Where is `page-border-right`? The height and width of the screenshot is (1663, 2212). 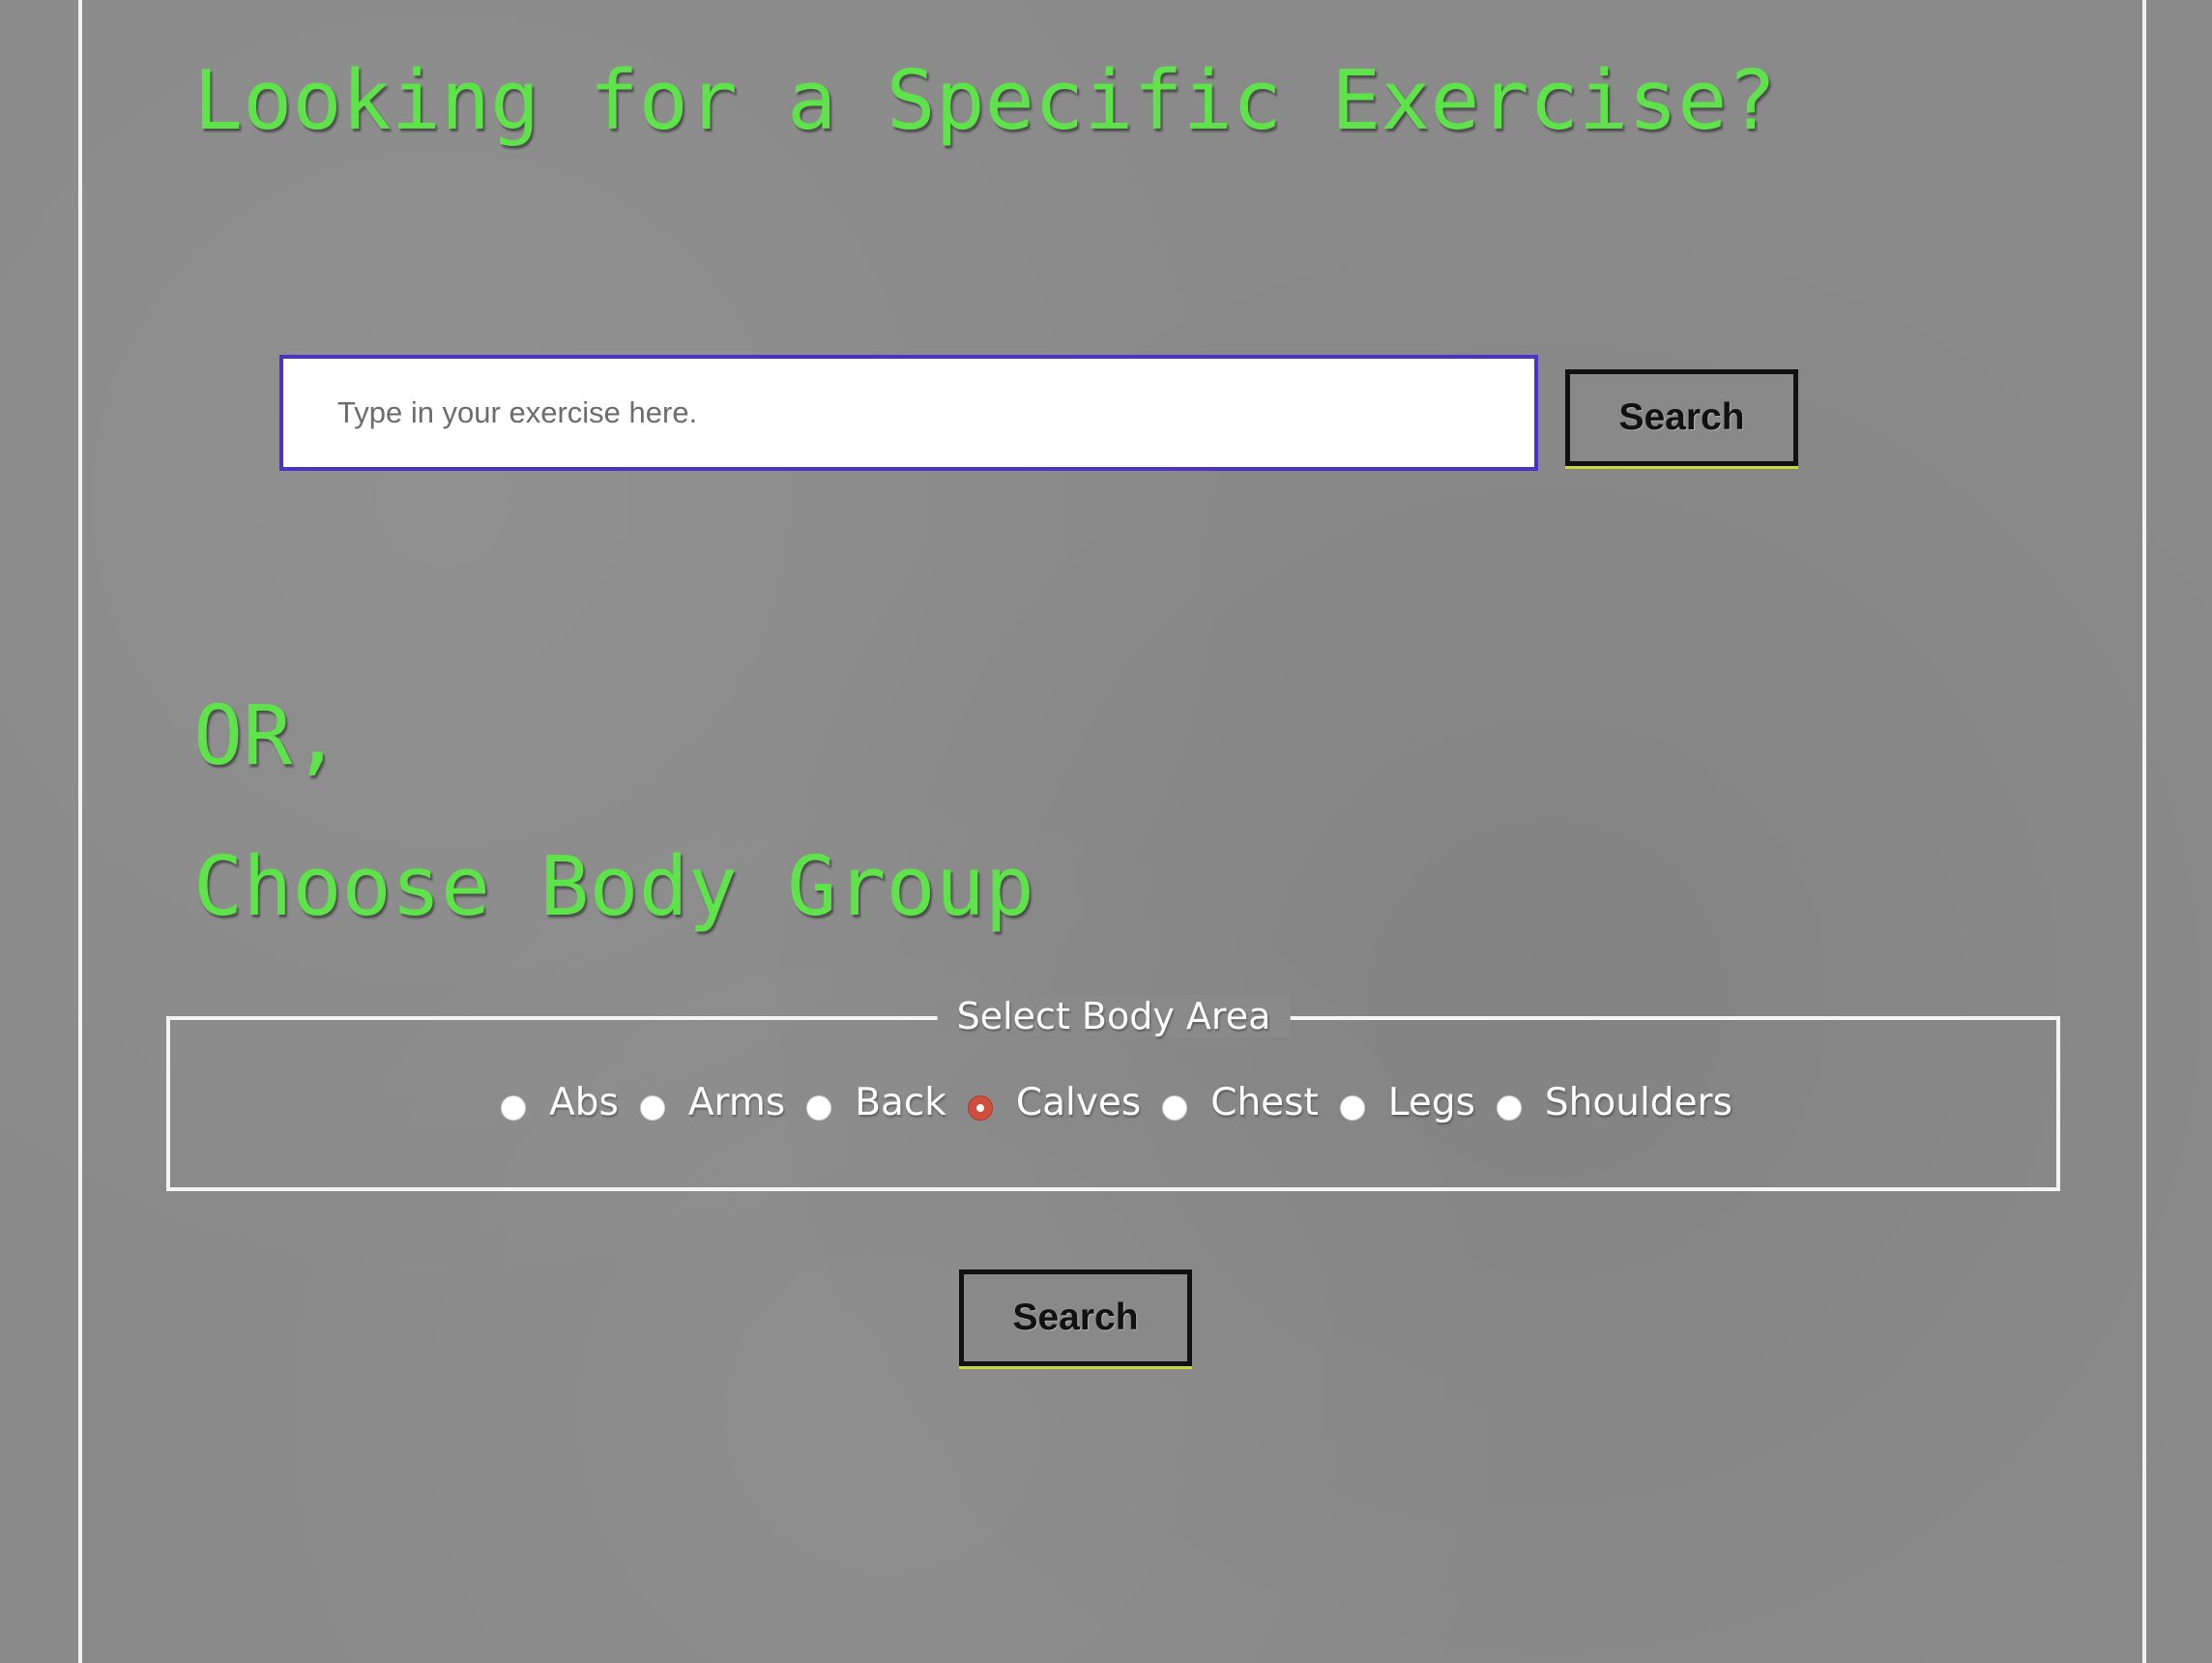 page-border-right is located at coordinates (2144, 832).